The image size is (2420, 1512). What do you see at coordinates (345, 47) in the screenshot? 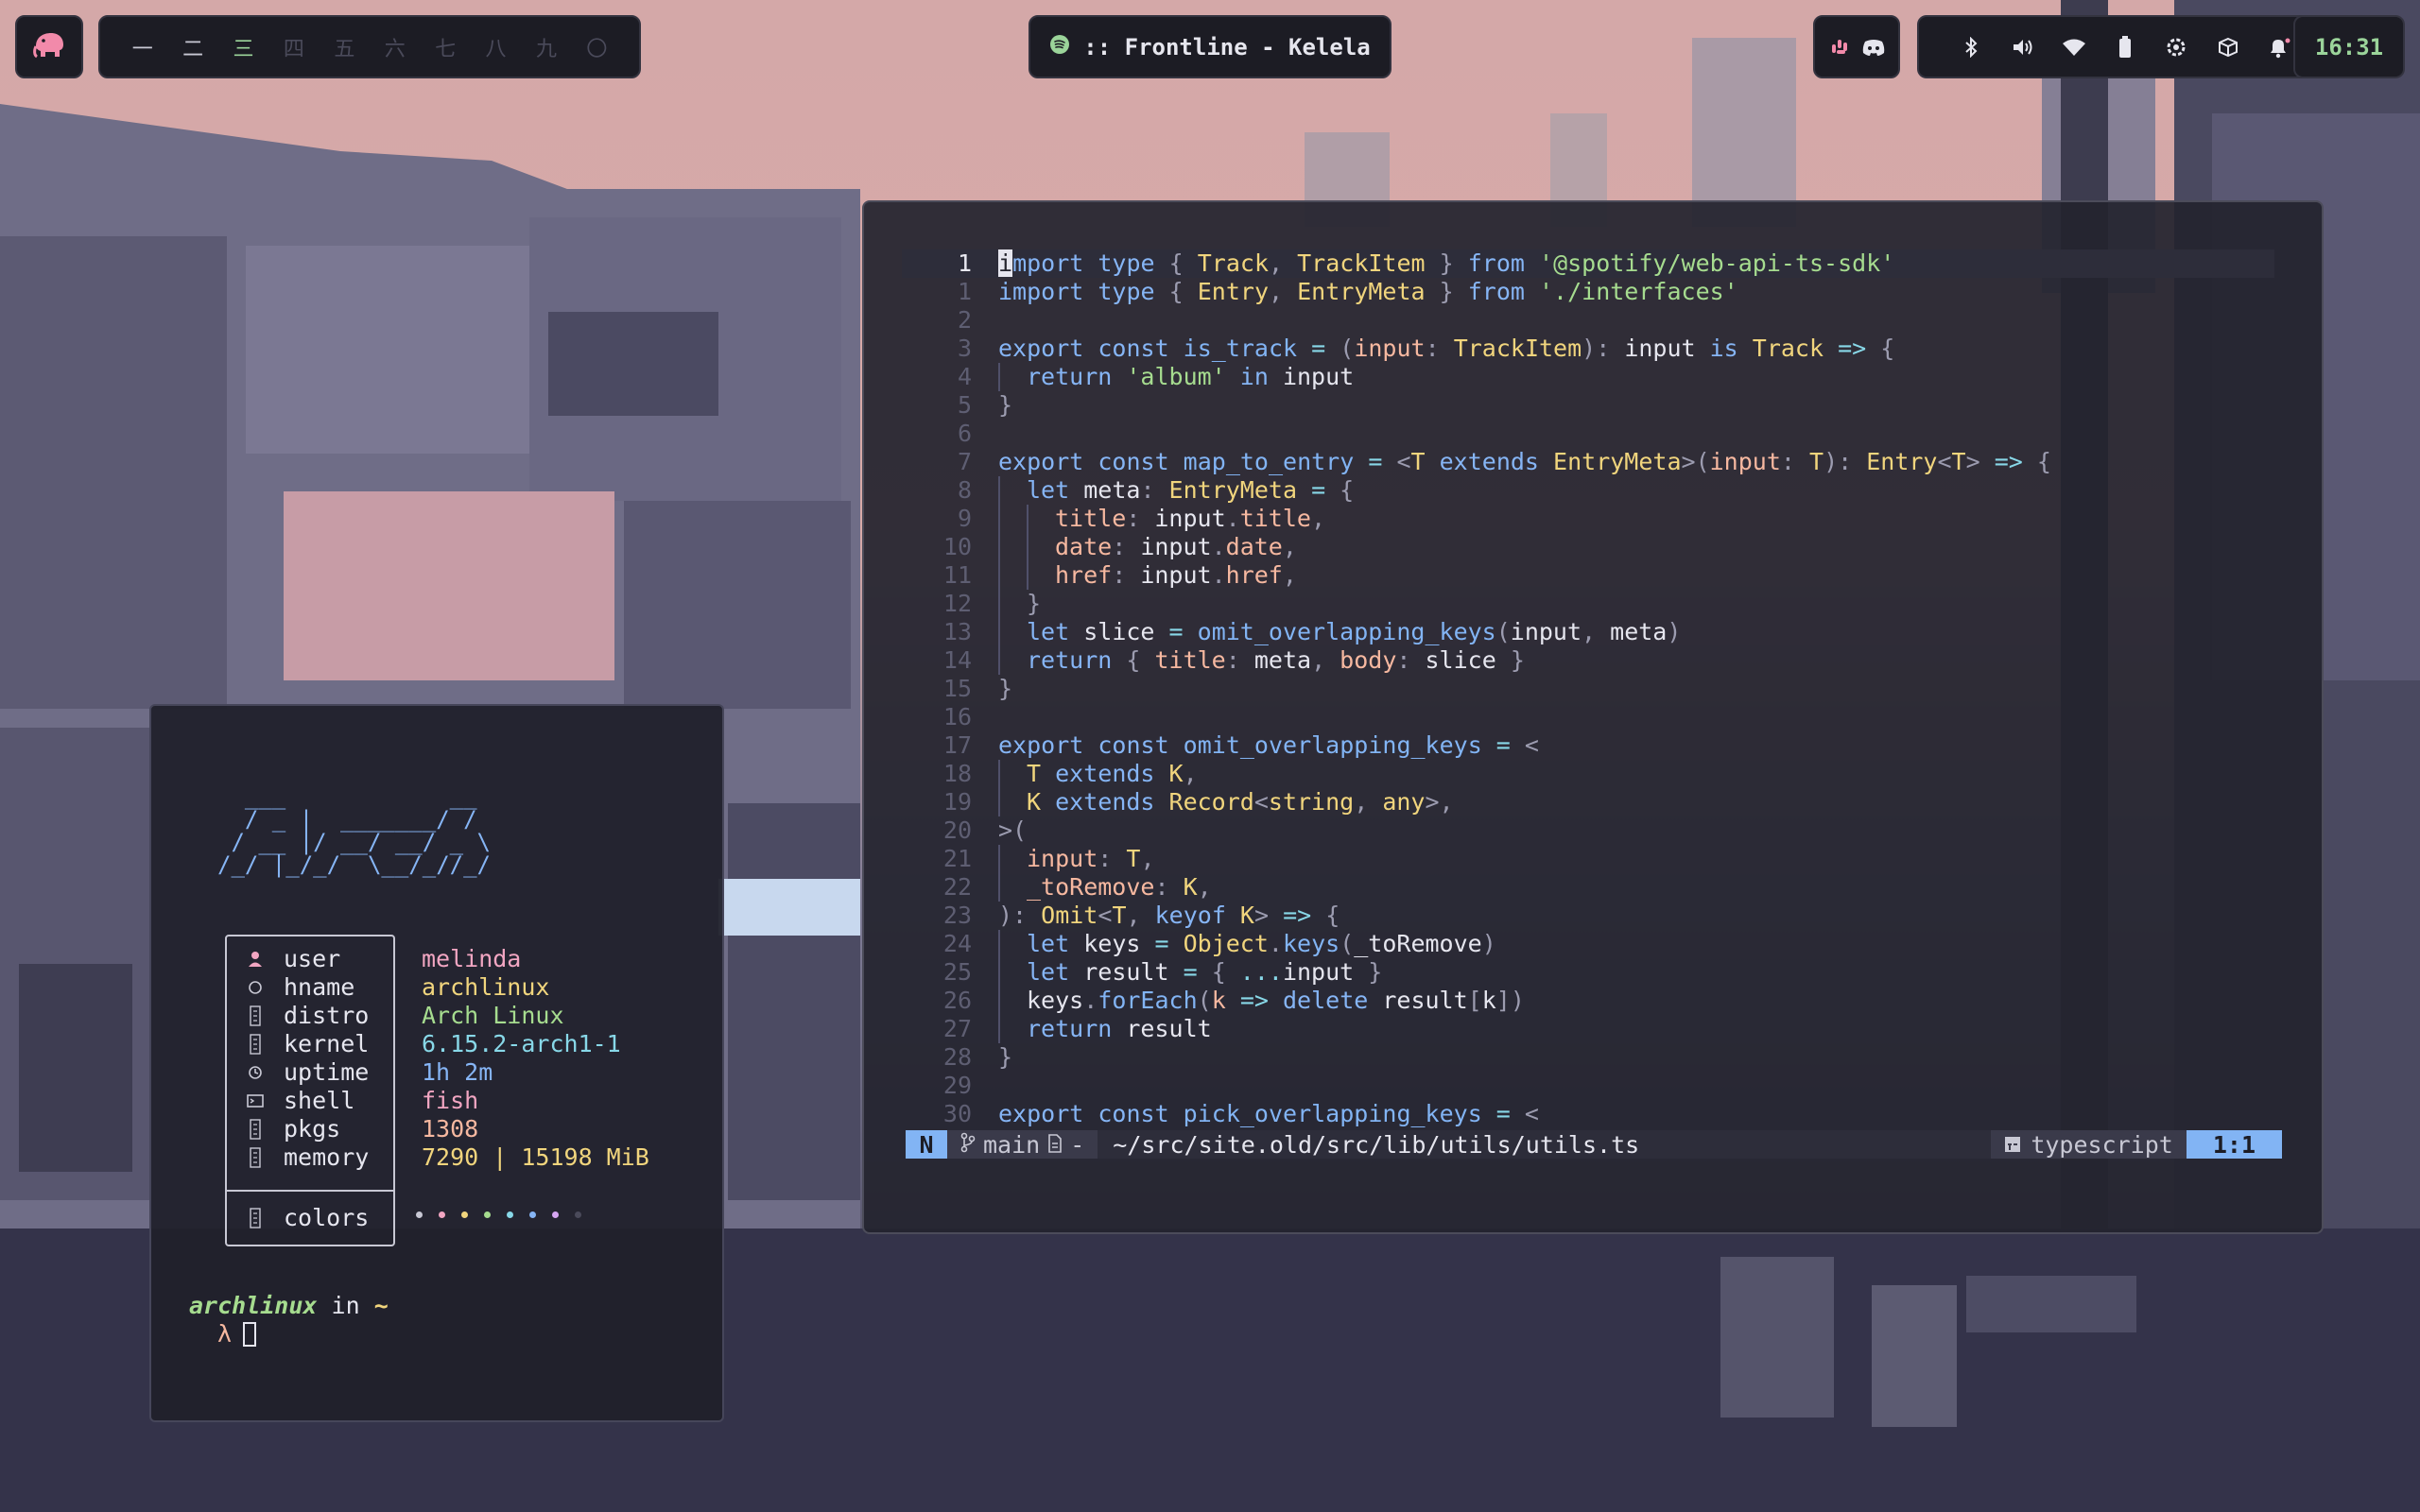
I see `workspace-5: 五` at bounding box center [345, 47].